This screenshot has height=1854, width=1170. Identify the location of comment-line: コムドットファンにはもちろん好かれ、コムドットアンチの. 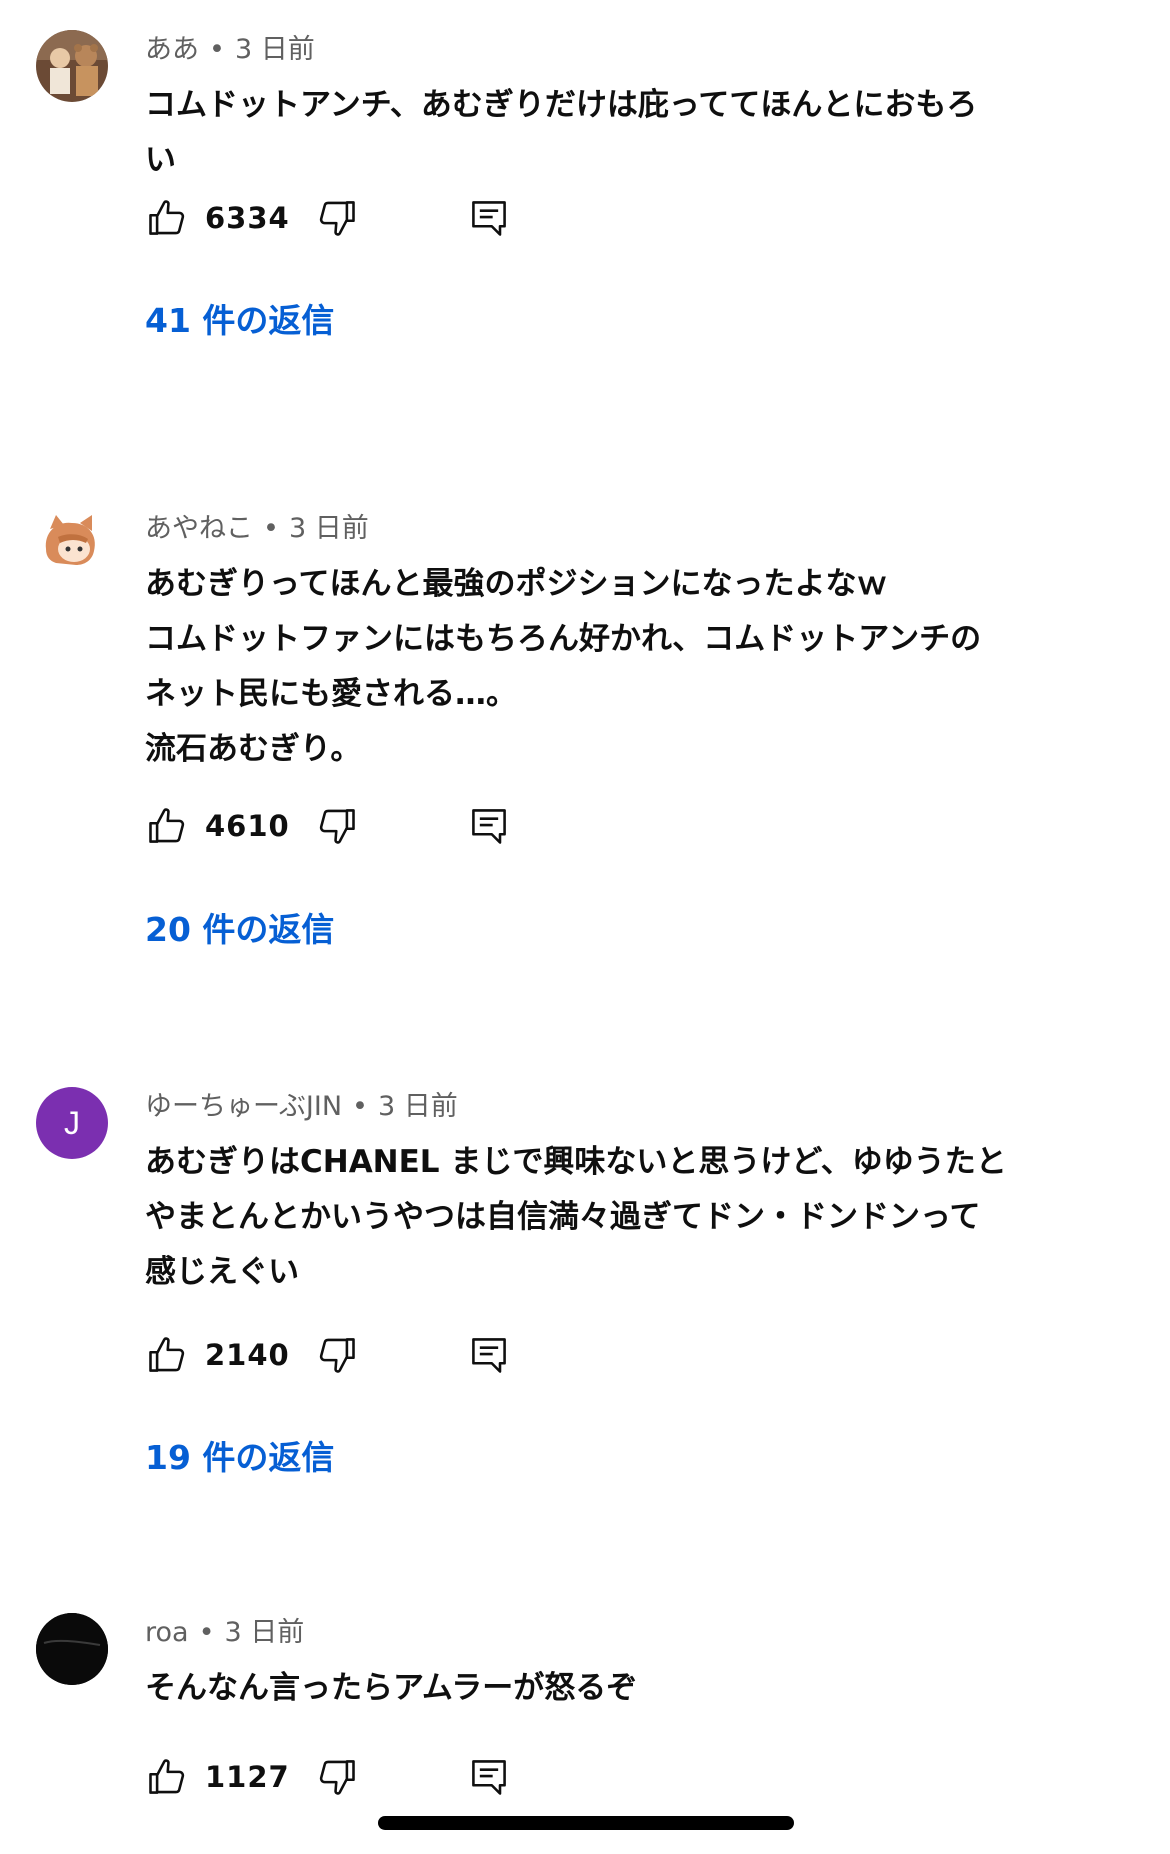
(563, 639).